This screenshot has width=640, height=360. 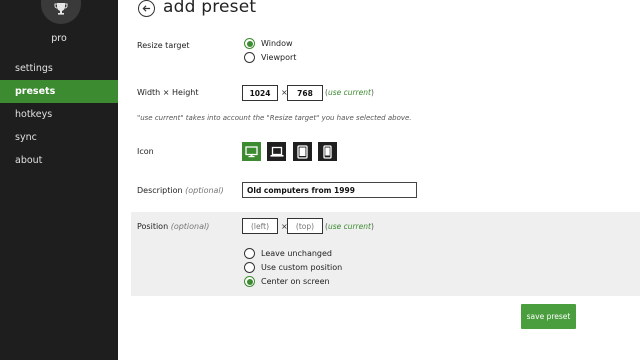 I want to click on radio-custom-position-indicator, so click(x=249, y=267).